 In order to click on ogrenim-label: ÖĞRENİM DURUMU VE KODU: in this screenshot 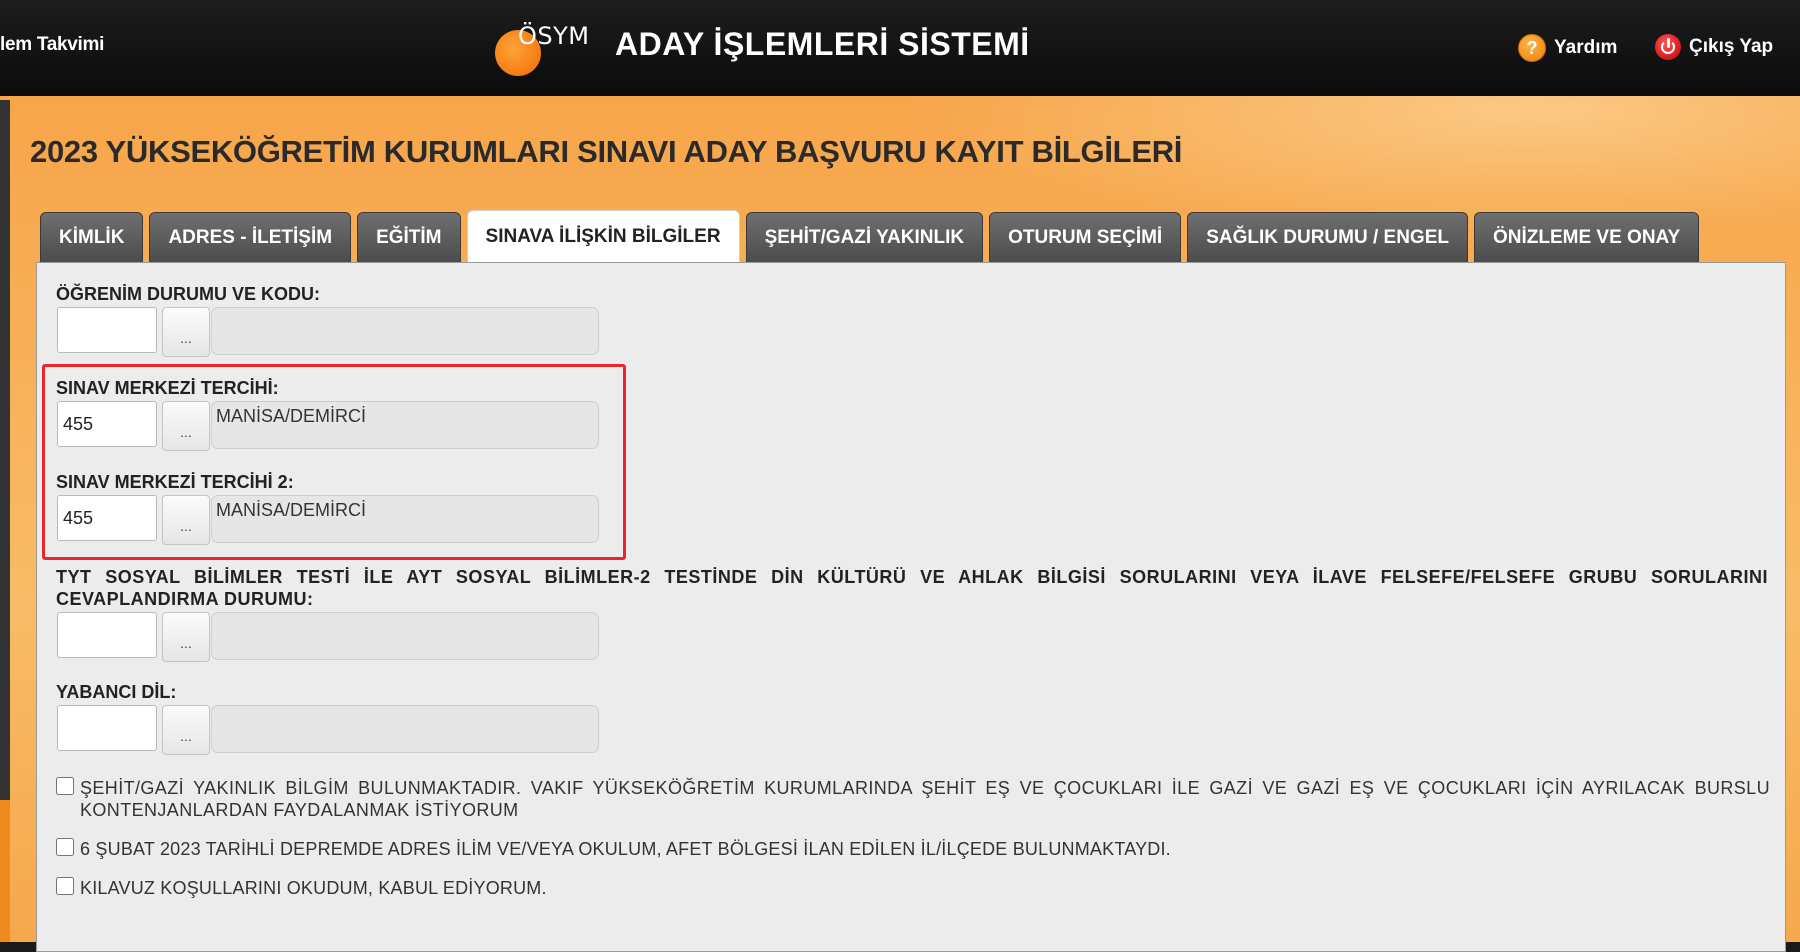, I will do `click(188, 294)`.